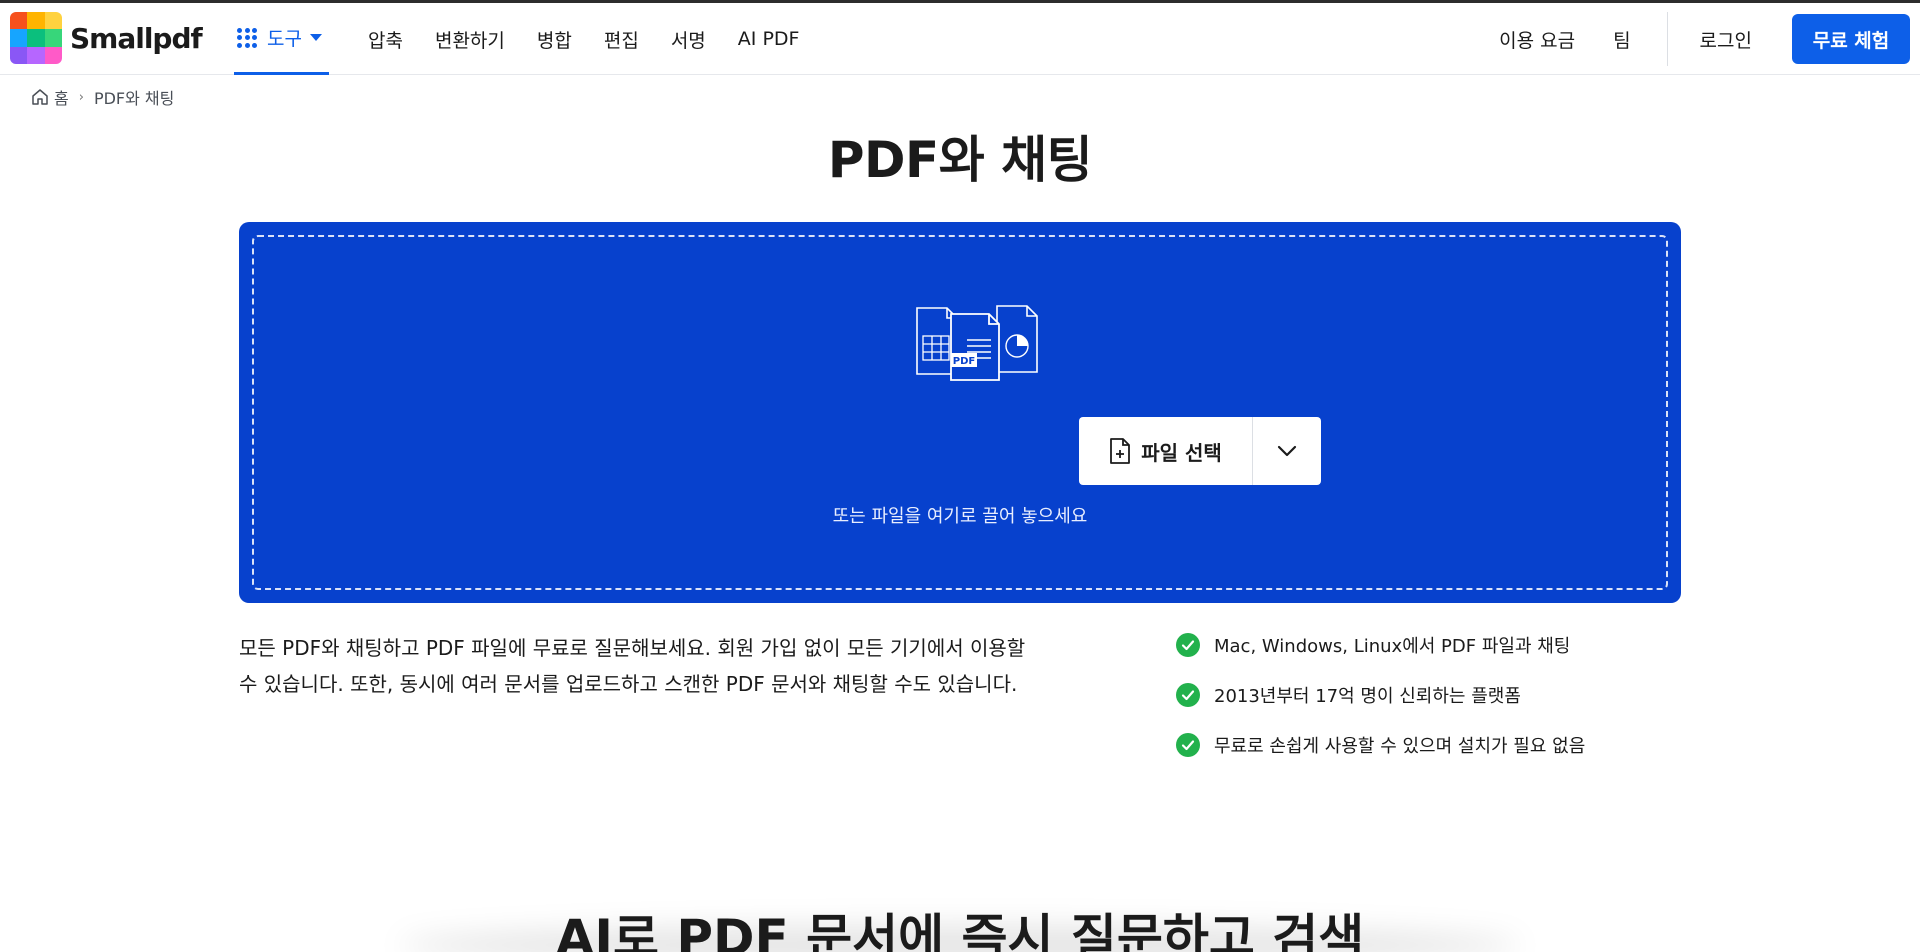 The width and height of the screenshot is (1920, 952). What do you see at coordinates (1667, 39) in the screenshot?
I see `nav-divider` at bounding box center [1667, 39].